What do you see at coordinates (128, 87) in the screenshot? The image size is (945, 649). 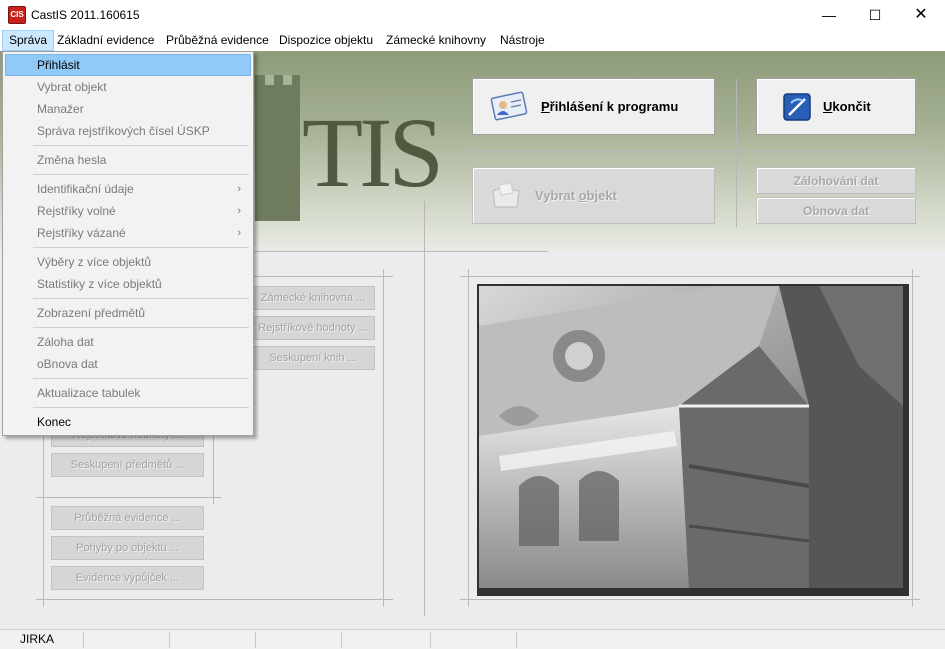 I see `menu-item-vybrat-objekt: Vybrat objekt` at bounding box center [128, 87].